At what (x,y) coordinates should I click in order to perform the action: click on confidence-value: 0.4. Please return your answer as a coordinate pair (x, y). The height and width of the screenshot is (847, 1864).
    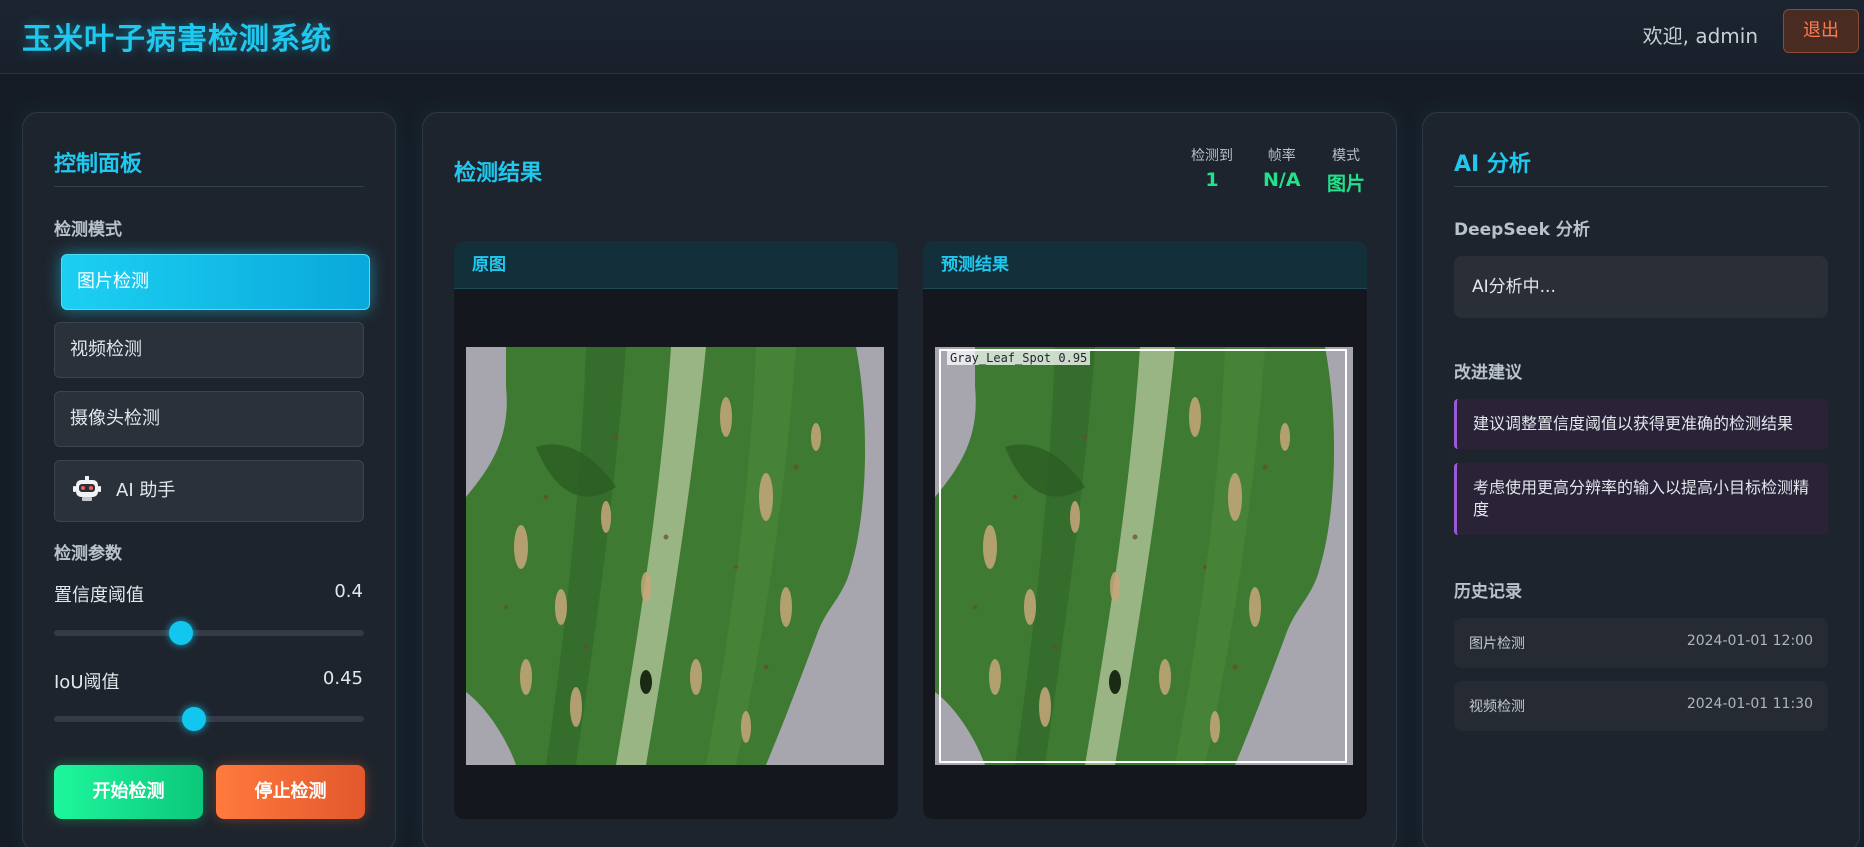
    Looking at the image, I should click on (348, 591).